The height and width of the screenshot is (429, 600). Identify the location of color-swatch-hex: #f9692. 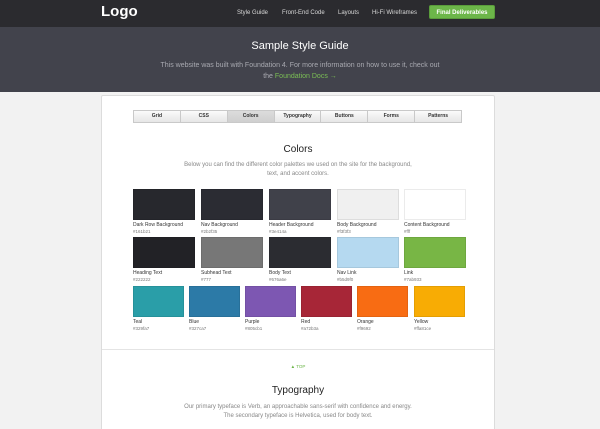
(364, 328).